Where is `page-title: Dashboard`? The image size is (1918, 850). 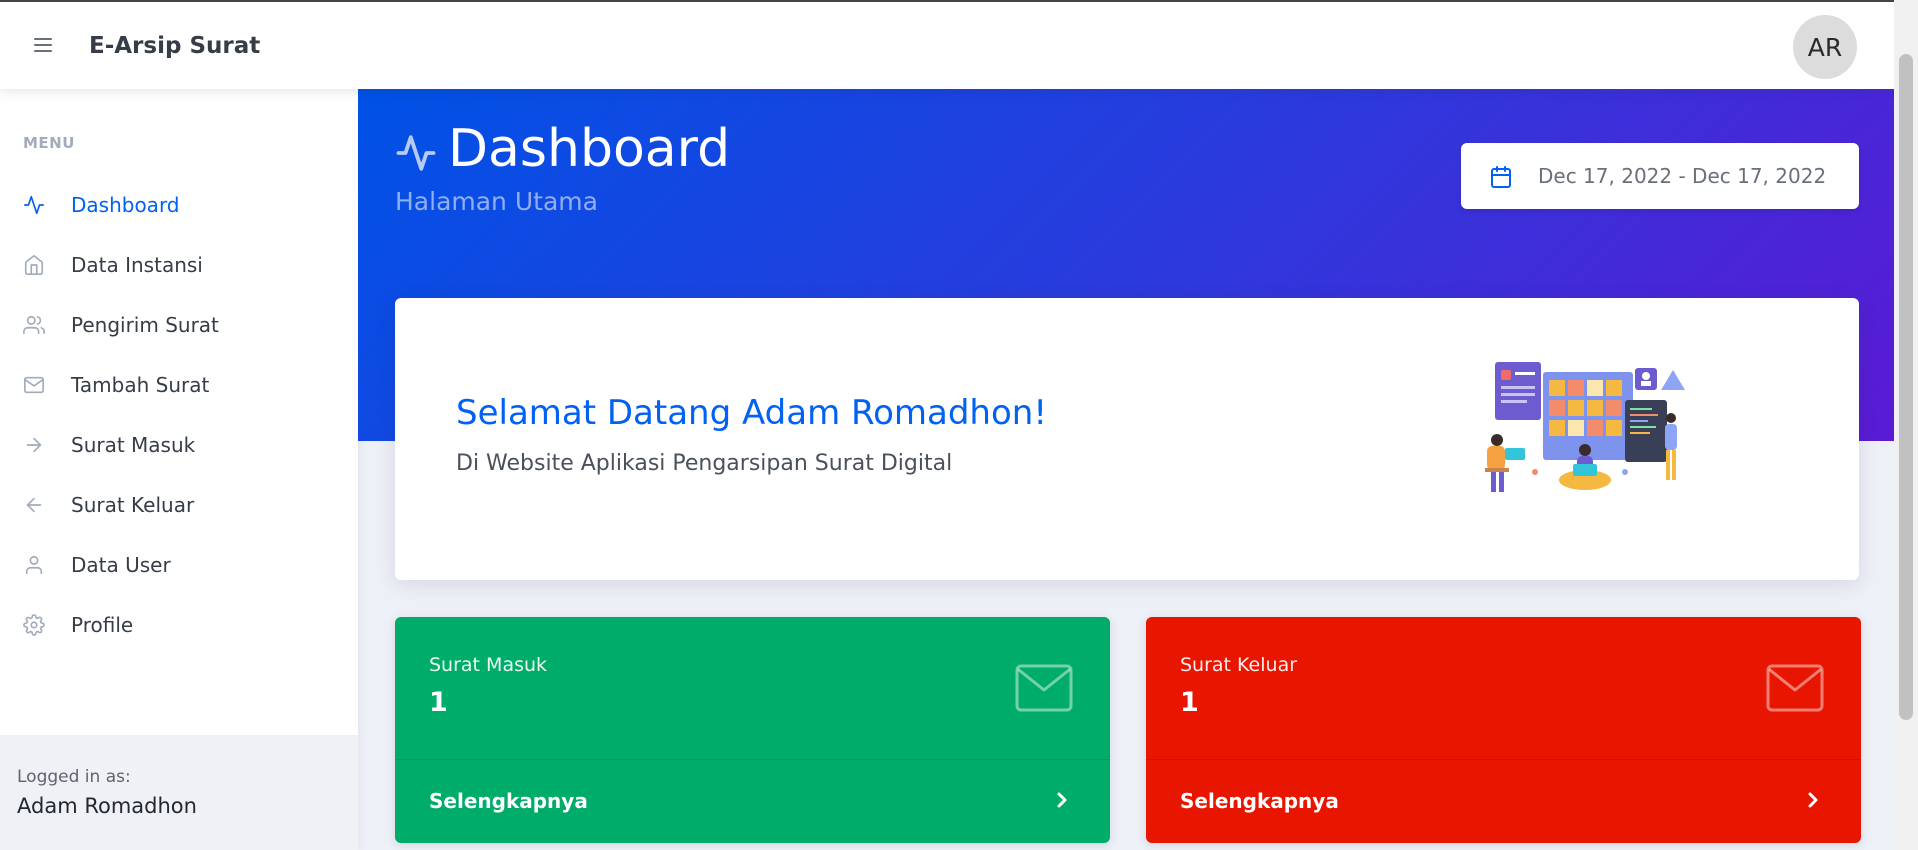 page-title: Dashboard is located at coordinates (589, 149).